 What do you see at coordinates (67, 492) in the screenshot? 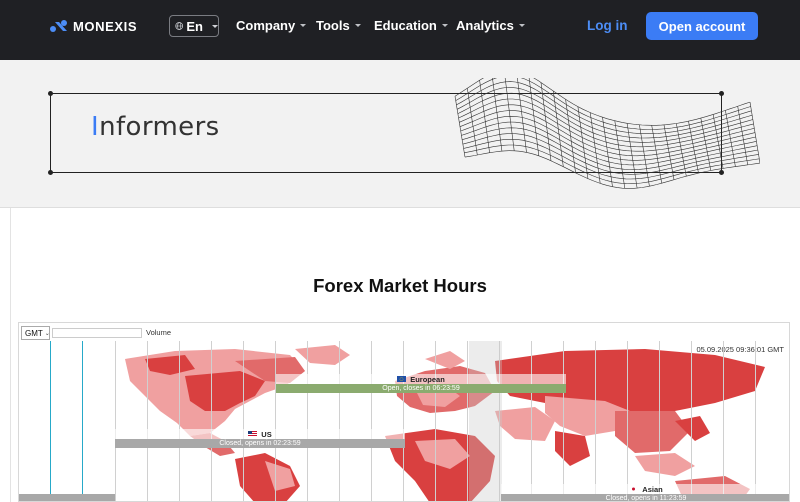
I see `session-us-tail` at bounding box center [67, 492].